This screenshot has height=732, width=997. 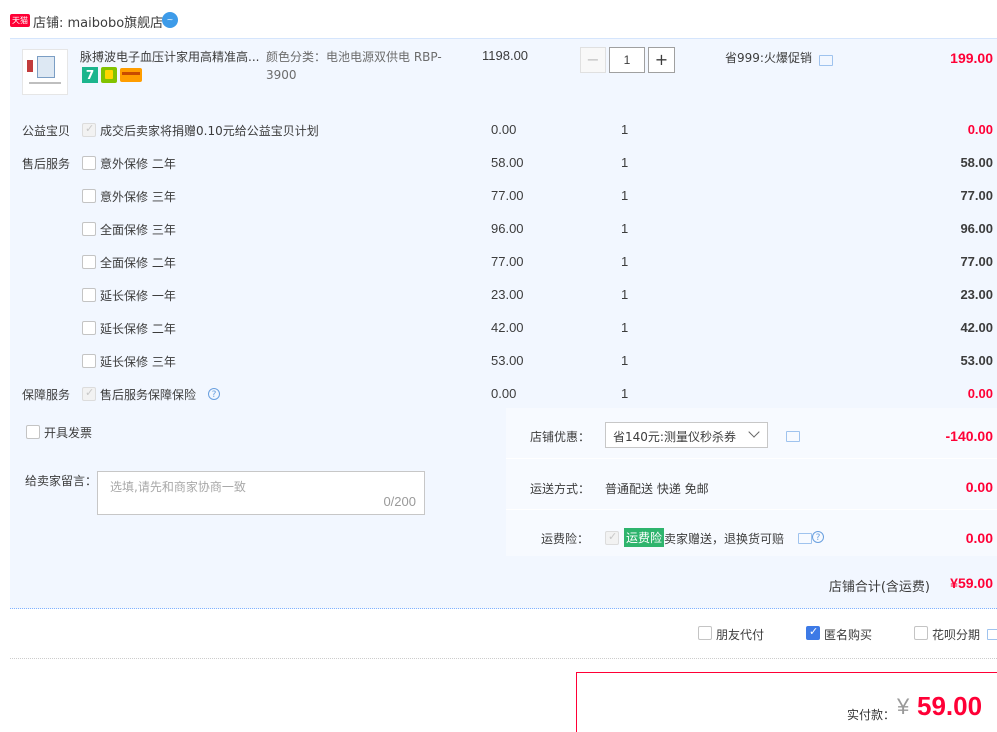 I want to click on freight-insurance-amount: 0.00, so click(x=979, y=538).